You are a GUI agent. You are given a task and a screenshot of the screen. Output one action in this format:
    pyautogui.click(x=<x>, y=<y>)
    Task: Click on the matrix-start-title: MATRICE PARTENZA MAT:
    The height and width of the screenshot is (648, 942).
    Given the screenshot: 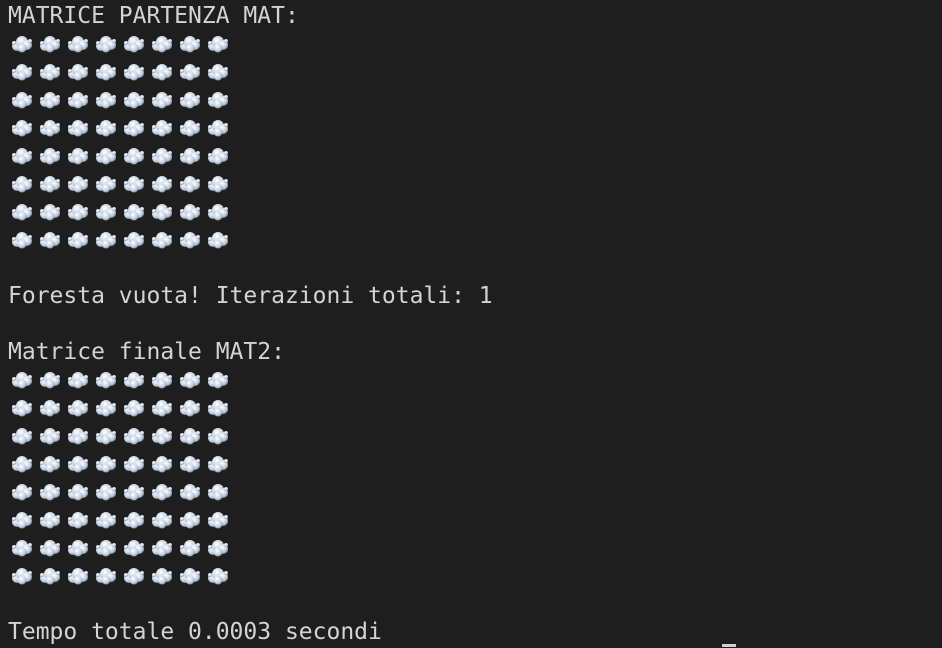 What is the action you would take?
    pyautogui.click(x=153, y=16)
    